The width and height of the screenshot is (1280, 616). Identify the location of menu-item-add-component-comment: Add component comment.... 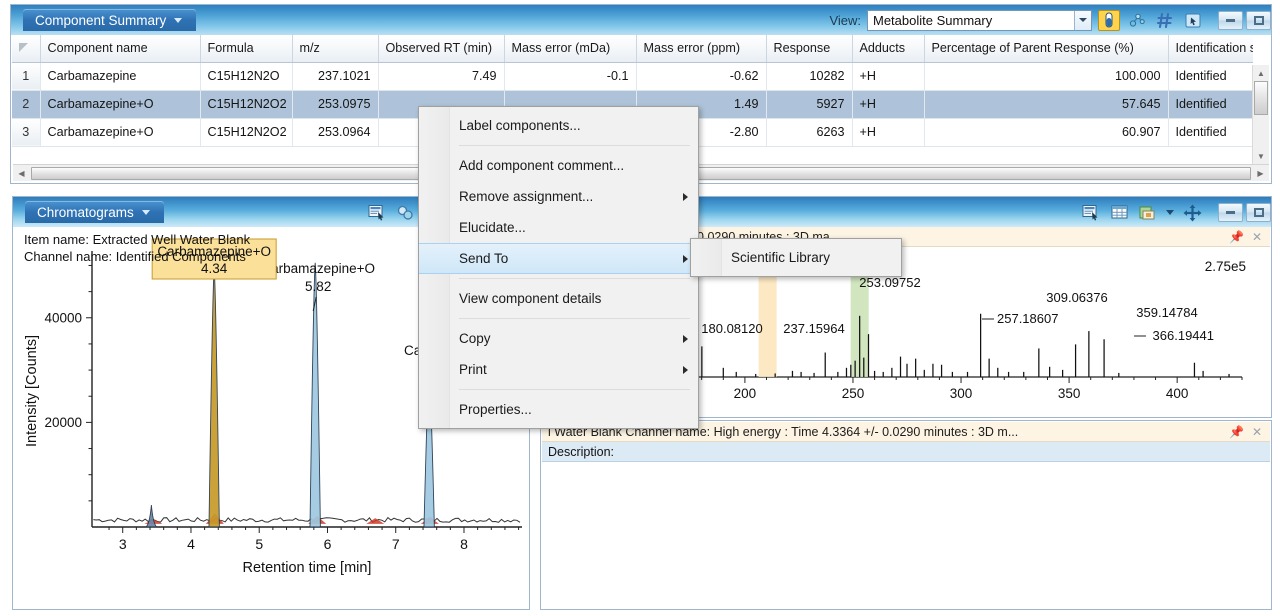
(558, 165).